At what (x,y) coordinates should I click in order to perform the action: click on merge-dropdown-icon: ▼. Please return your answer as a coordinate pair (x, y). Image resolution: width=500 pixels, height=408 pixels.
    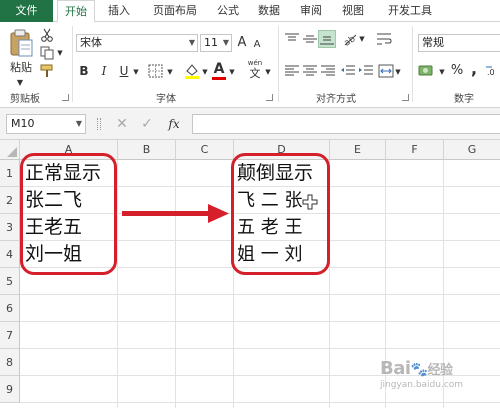
    Looking at the image, I should click on (398, 72).